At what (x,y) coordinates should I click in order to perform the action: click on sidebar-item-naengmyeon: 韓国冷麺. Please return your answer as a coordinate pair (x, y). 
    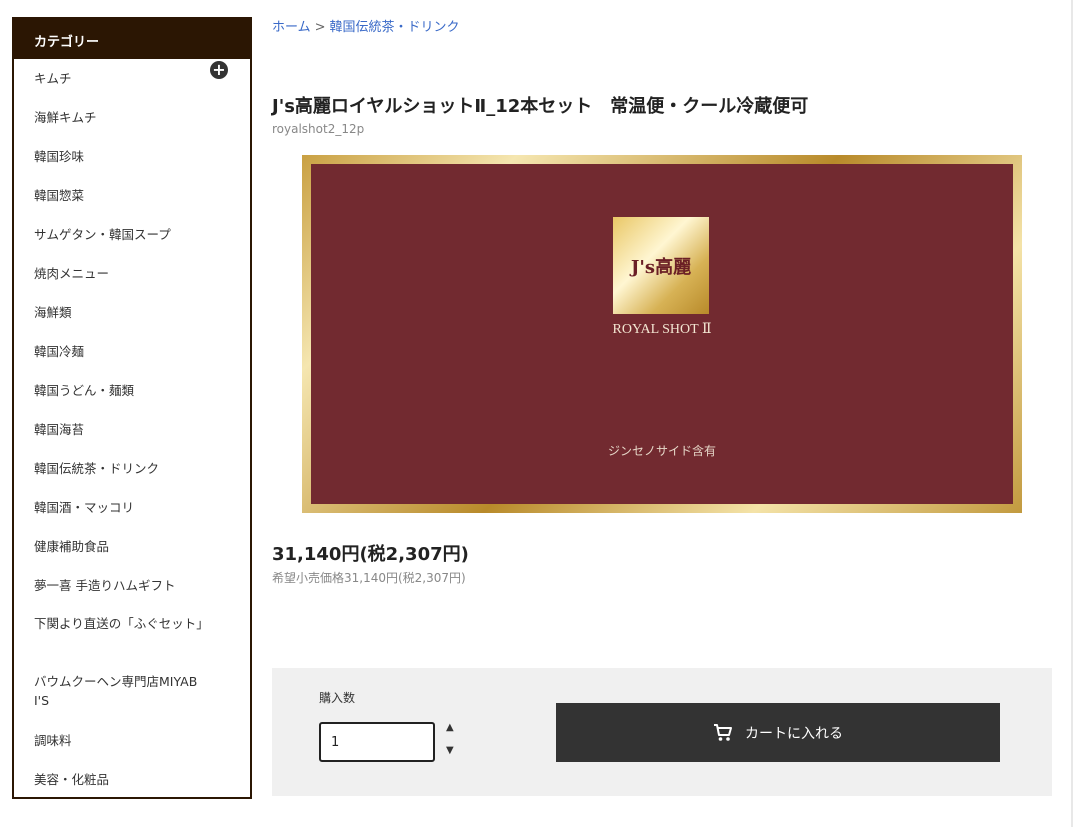
    Looking at the image, I should click on (132, 351).